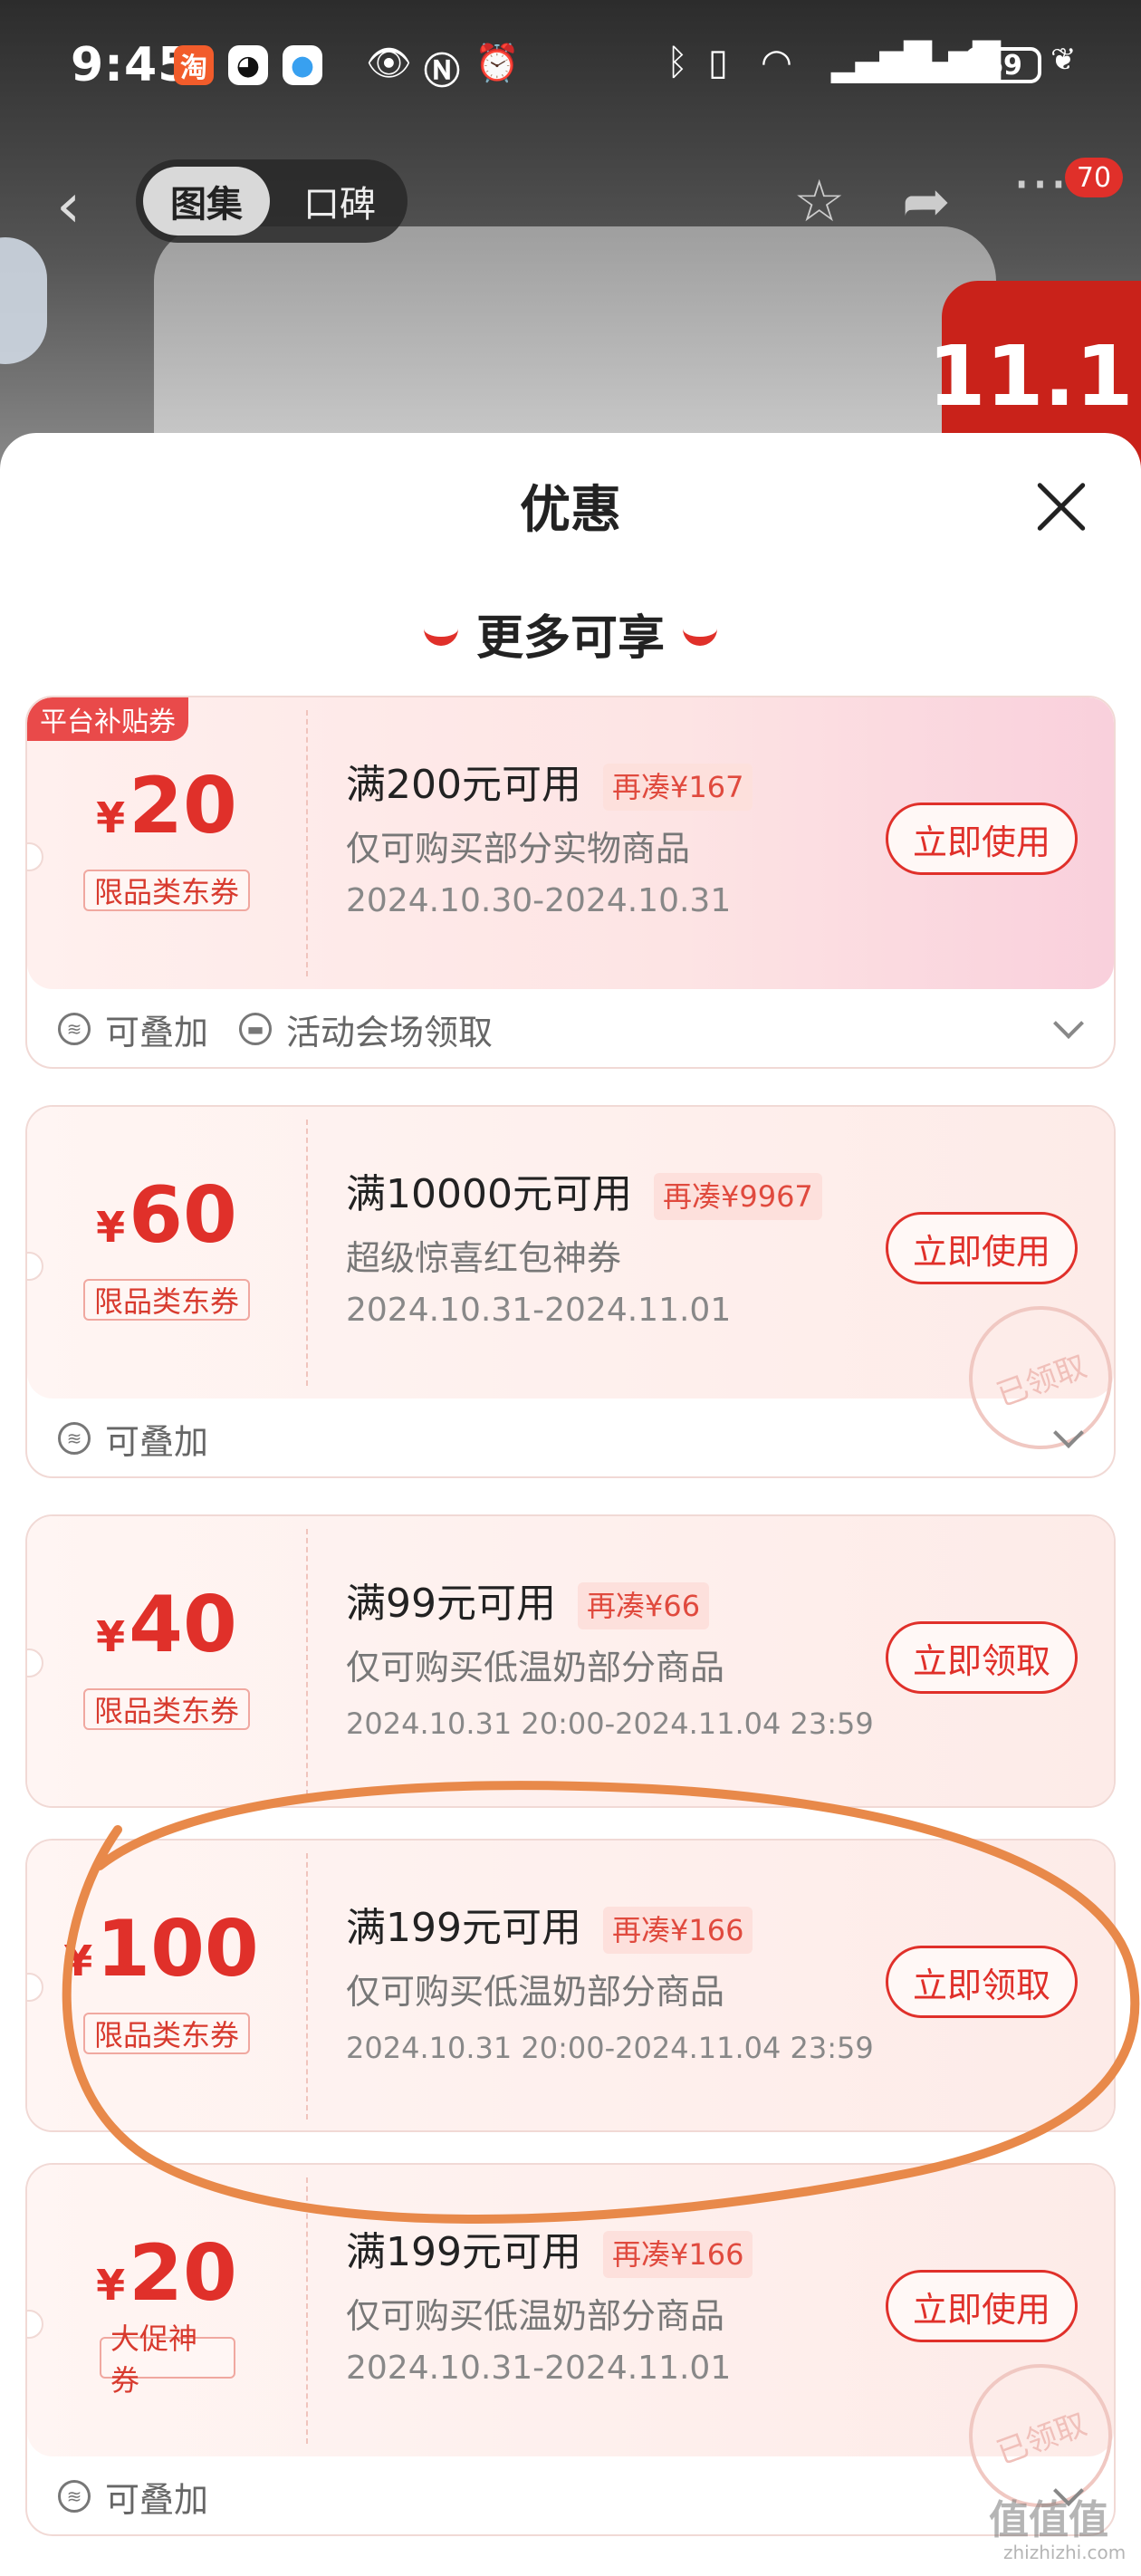 This screenshot has height=2576, width=1141. Describe the element at coordinates (1040, 185) in the screenshot. I see `more-icon: ···` at that location.